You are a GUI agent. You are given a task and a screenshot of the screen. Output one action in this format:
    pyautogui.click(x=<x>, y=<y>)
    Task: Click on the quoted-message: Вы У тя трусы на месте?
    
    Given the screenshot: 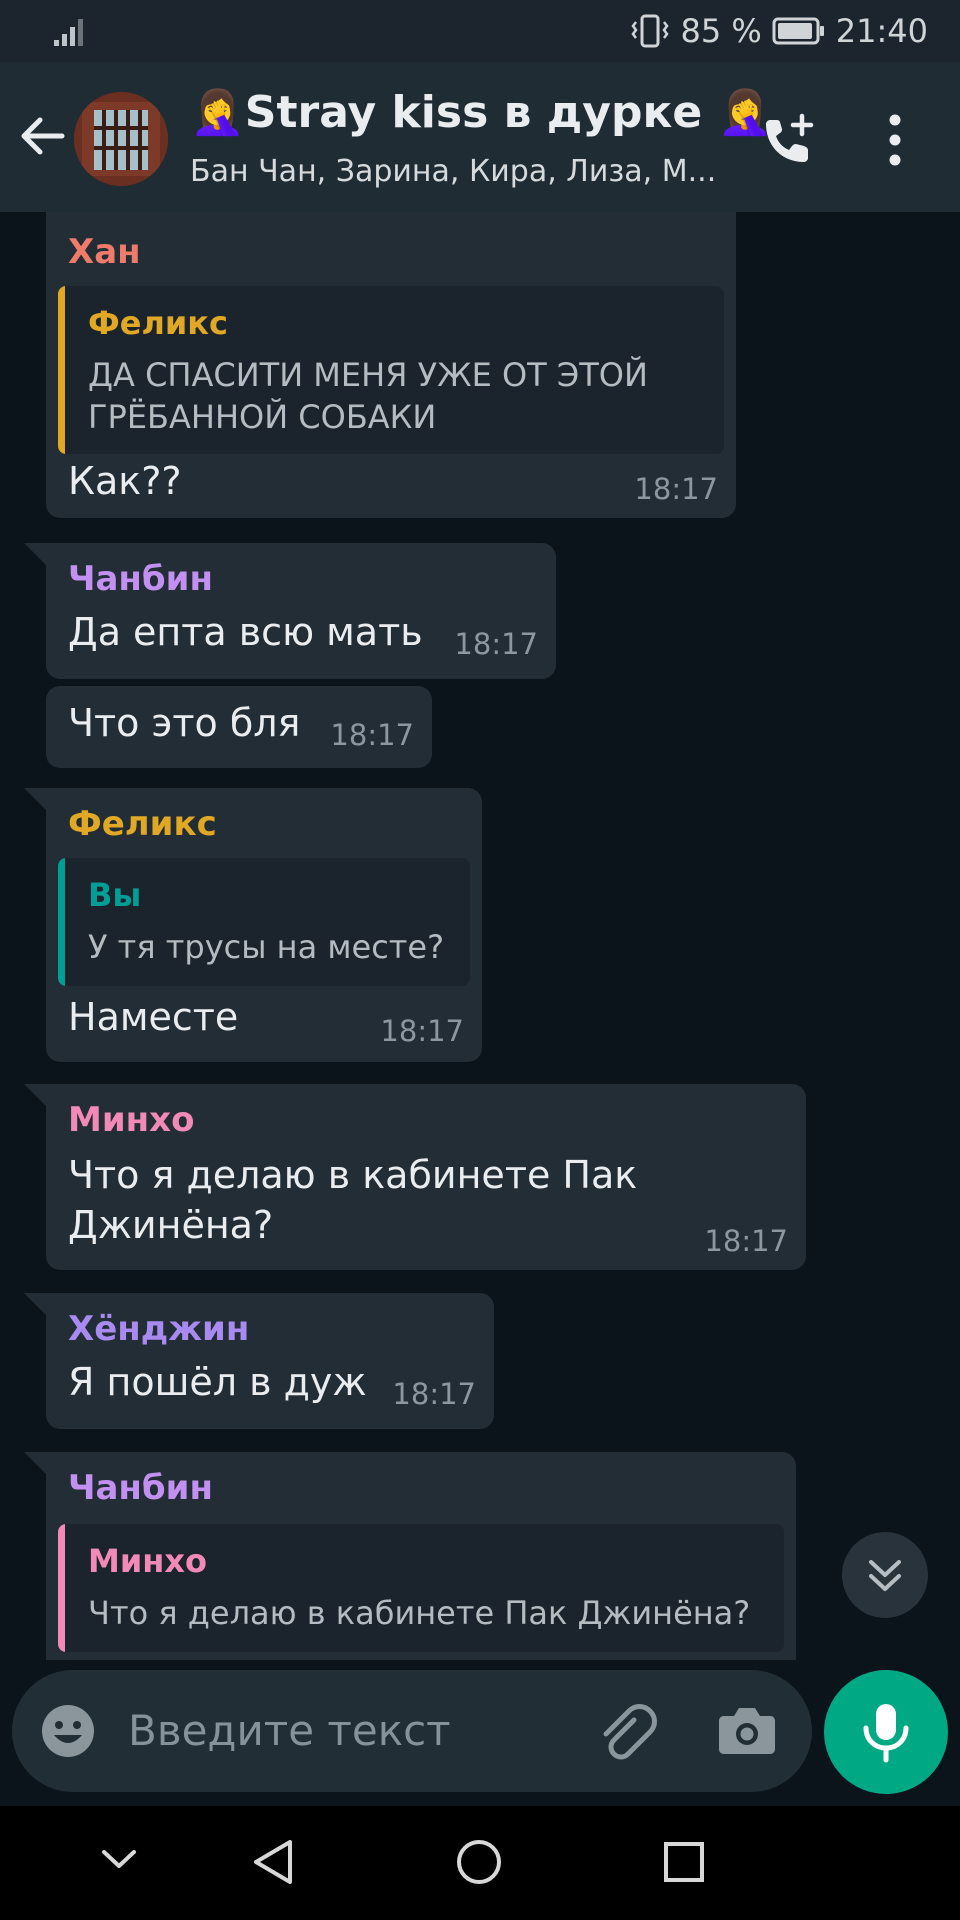 What is the action you would take?
    pyautogui.click(x=264, y=922)
    